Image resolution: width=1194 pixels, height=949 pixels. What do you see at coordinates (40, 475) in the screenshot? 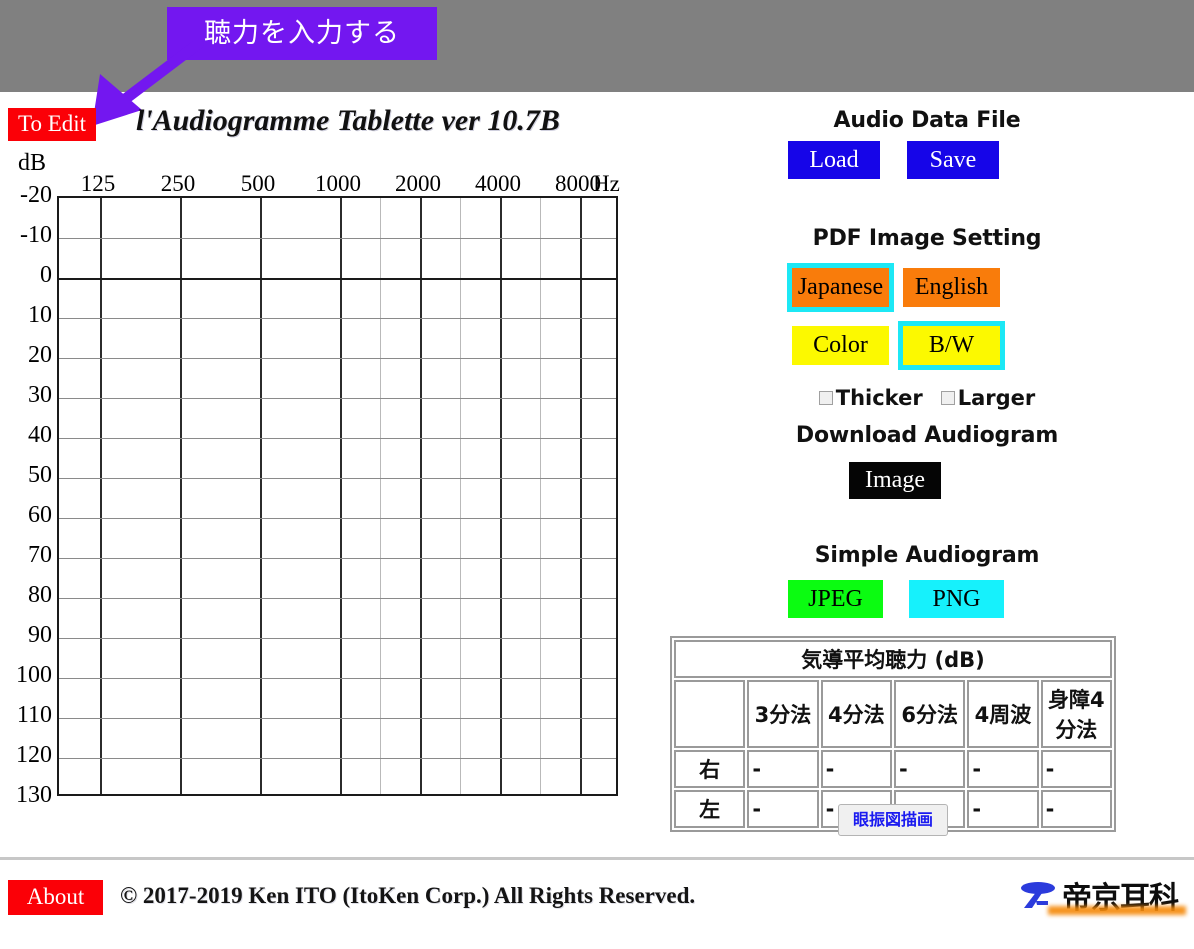
I see `y-axis-tick-label: 50` at bounding box center [40, 475].